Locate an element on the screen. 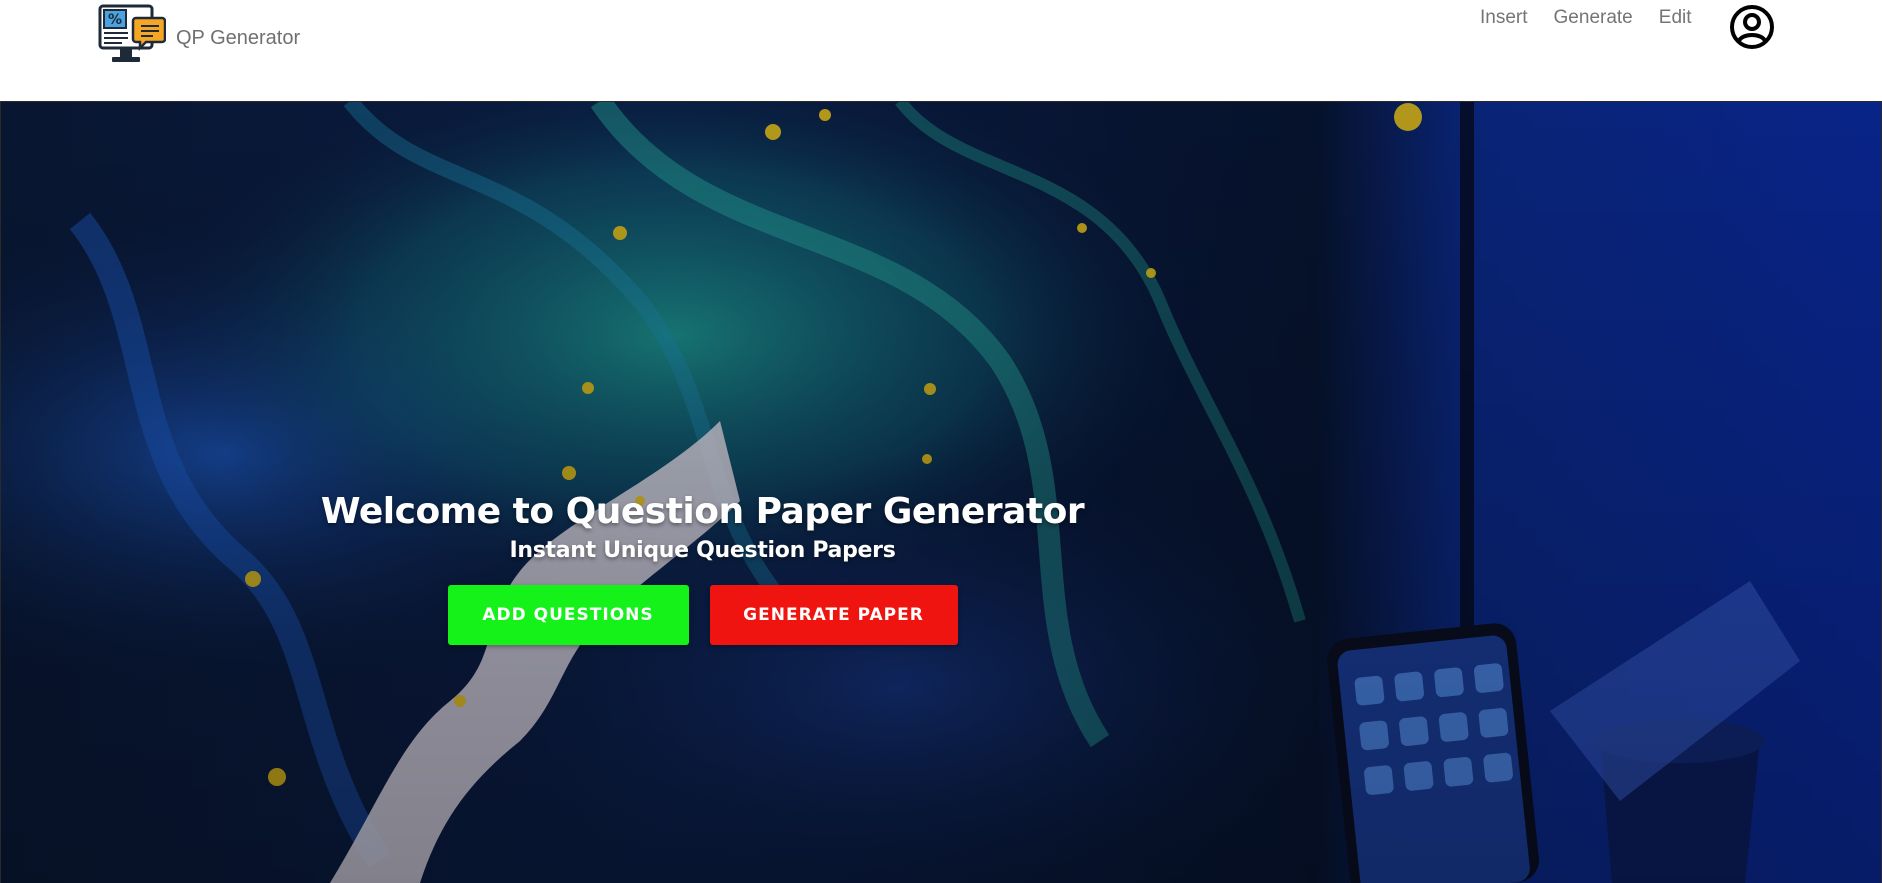 This screenshot has height=883, width=1882. hero-subtitle: Instant Unique Question Papers is located at coordinates (702, 550).